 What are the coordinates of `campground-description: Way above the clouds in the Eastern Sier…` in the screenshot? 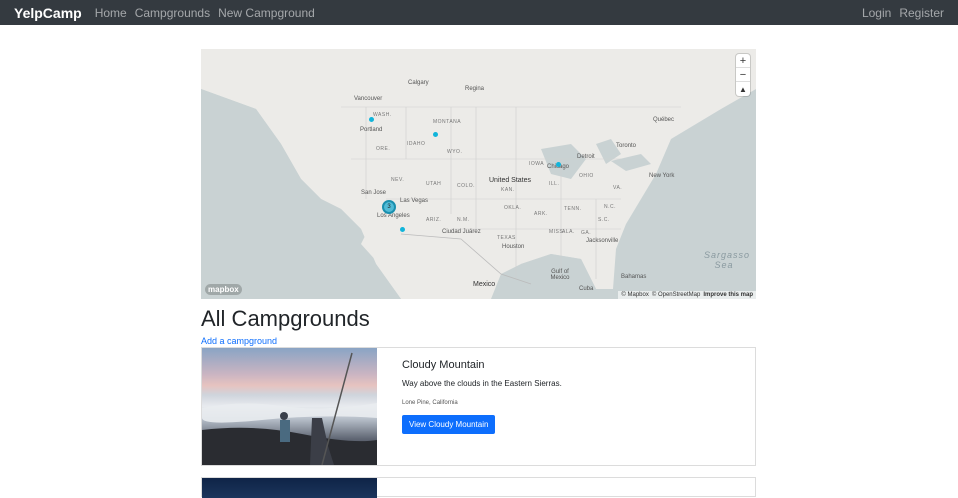 It's located at (482, 383).